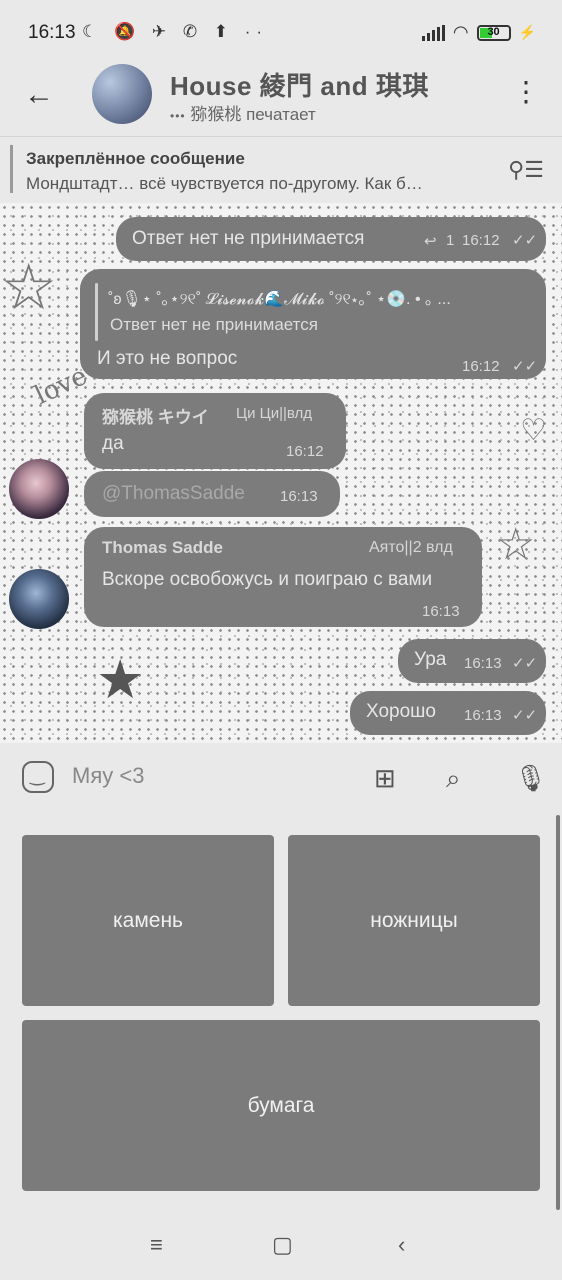  I want to click on message-bubble-incoming: @ThomasSadde 16:13, so click(212, 494).